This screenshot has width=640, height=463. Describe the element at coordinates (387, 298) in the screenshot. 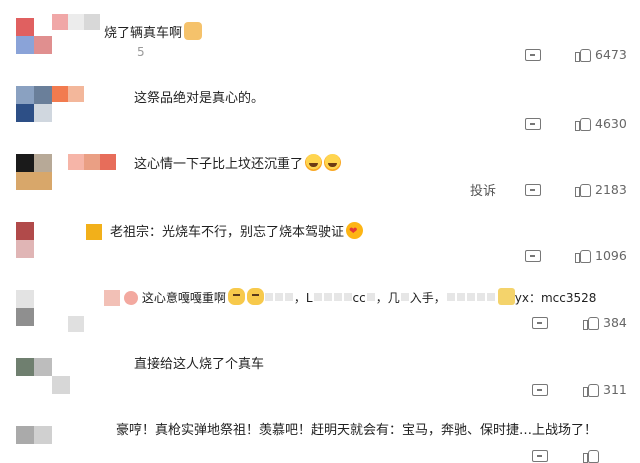

I see `comment-text-segment: ，几` at that location.